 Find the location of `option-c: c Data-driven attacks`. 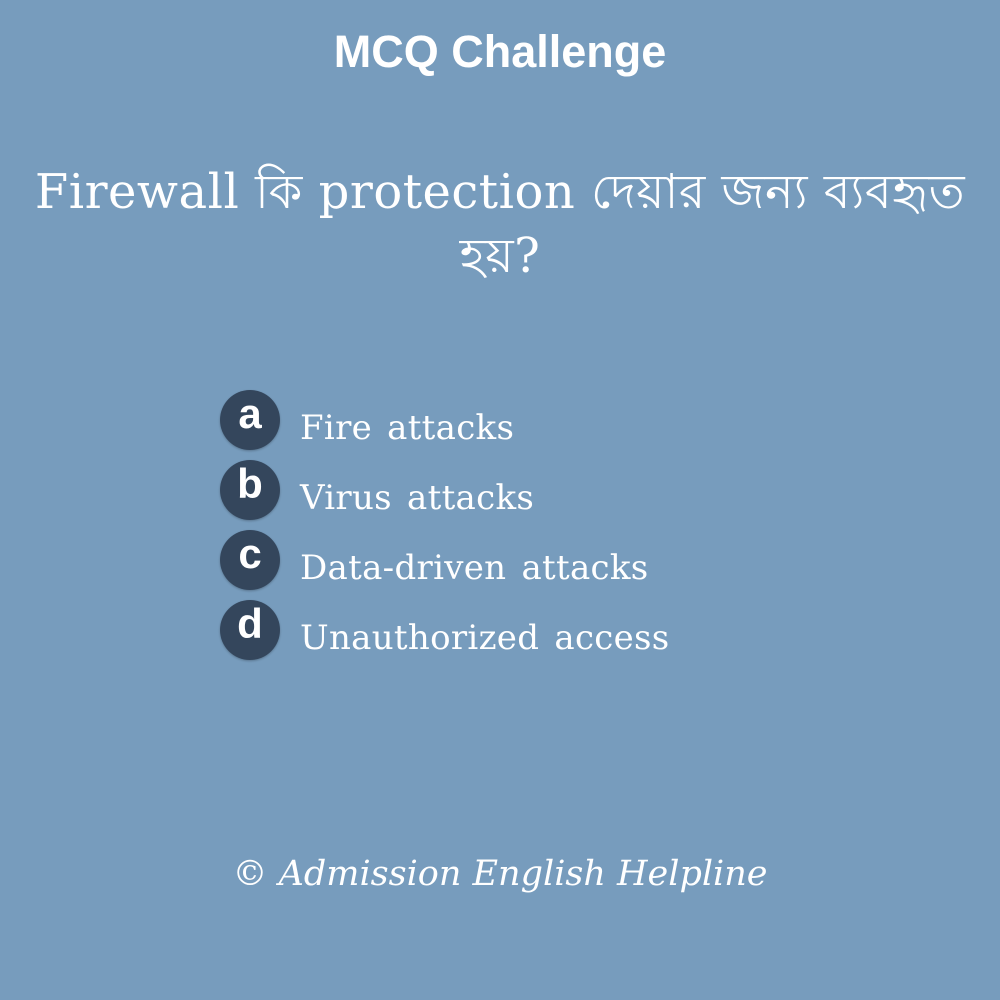

option-c: c Data-driven attacks is located at coordinates (570, 563).